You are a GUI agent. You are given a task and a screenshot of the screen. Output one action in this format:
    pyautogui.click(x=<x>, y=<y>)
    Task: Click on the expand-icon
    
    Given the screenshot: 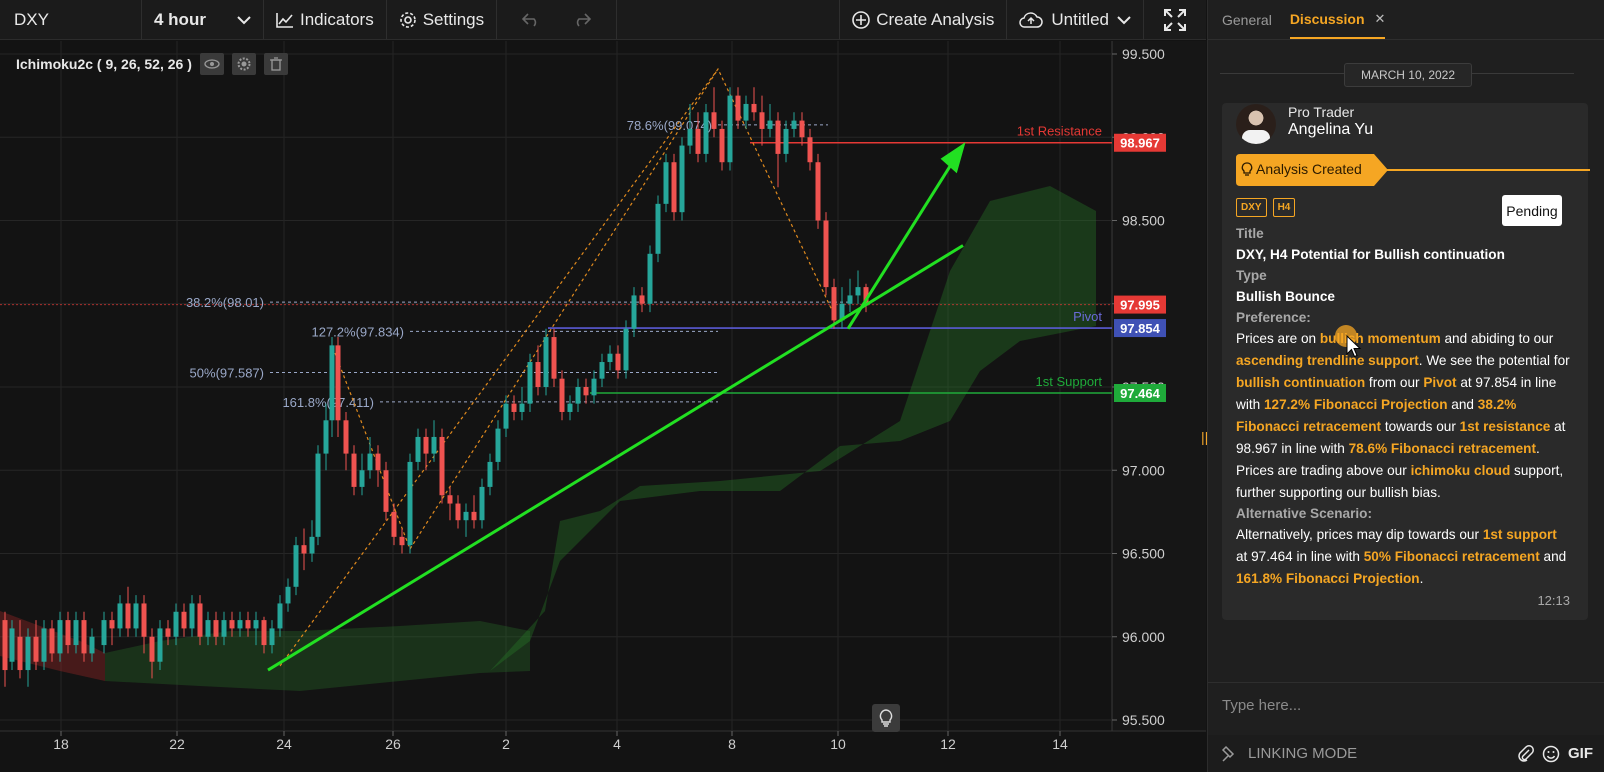 What is the action you would take?
    pyautogui.click(x=1175, y=19)
    